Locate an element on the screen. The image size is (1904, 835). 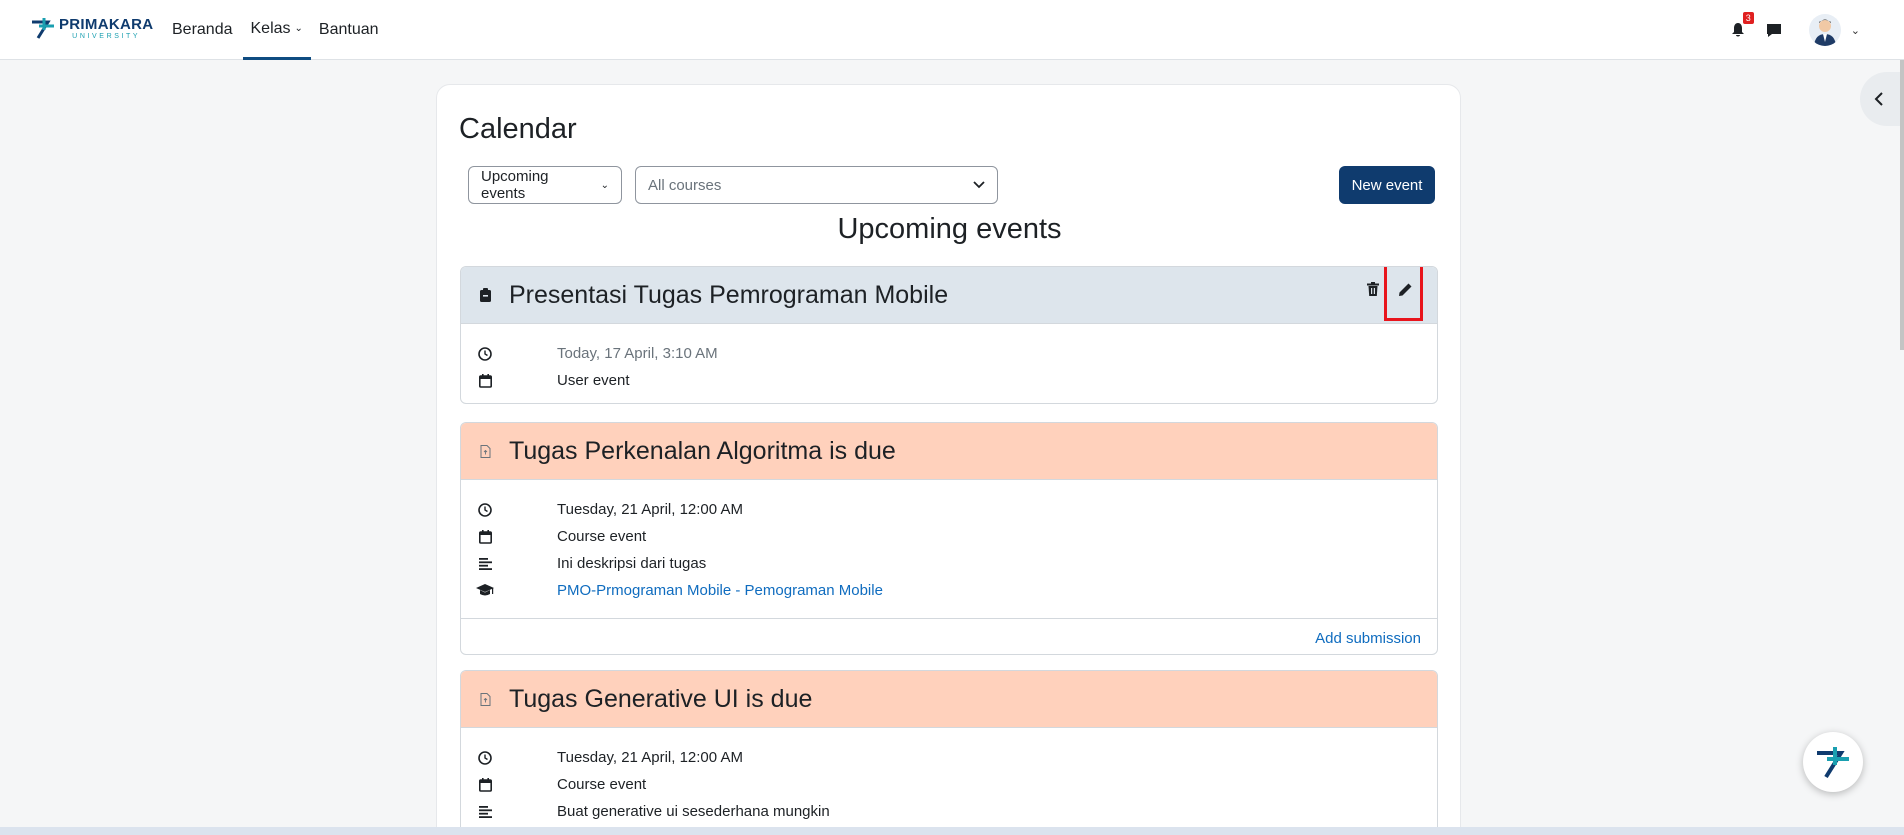
chat-icon is located at coordinates (1773, 30).